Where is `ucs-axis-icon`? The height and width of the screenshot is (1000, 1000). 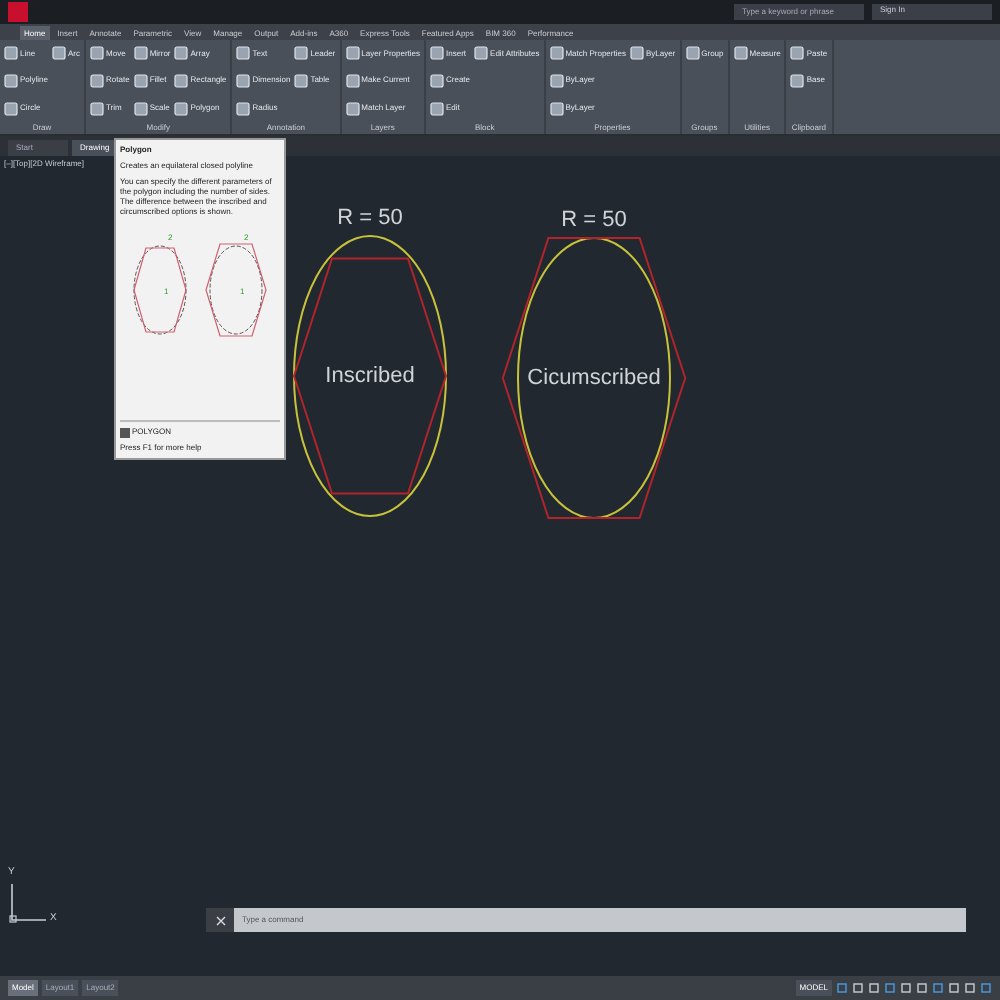
ucs-axis-icon is located at coordinates (30, 904).